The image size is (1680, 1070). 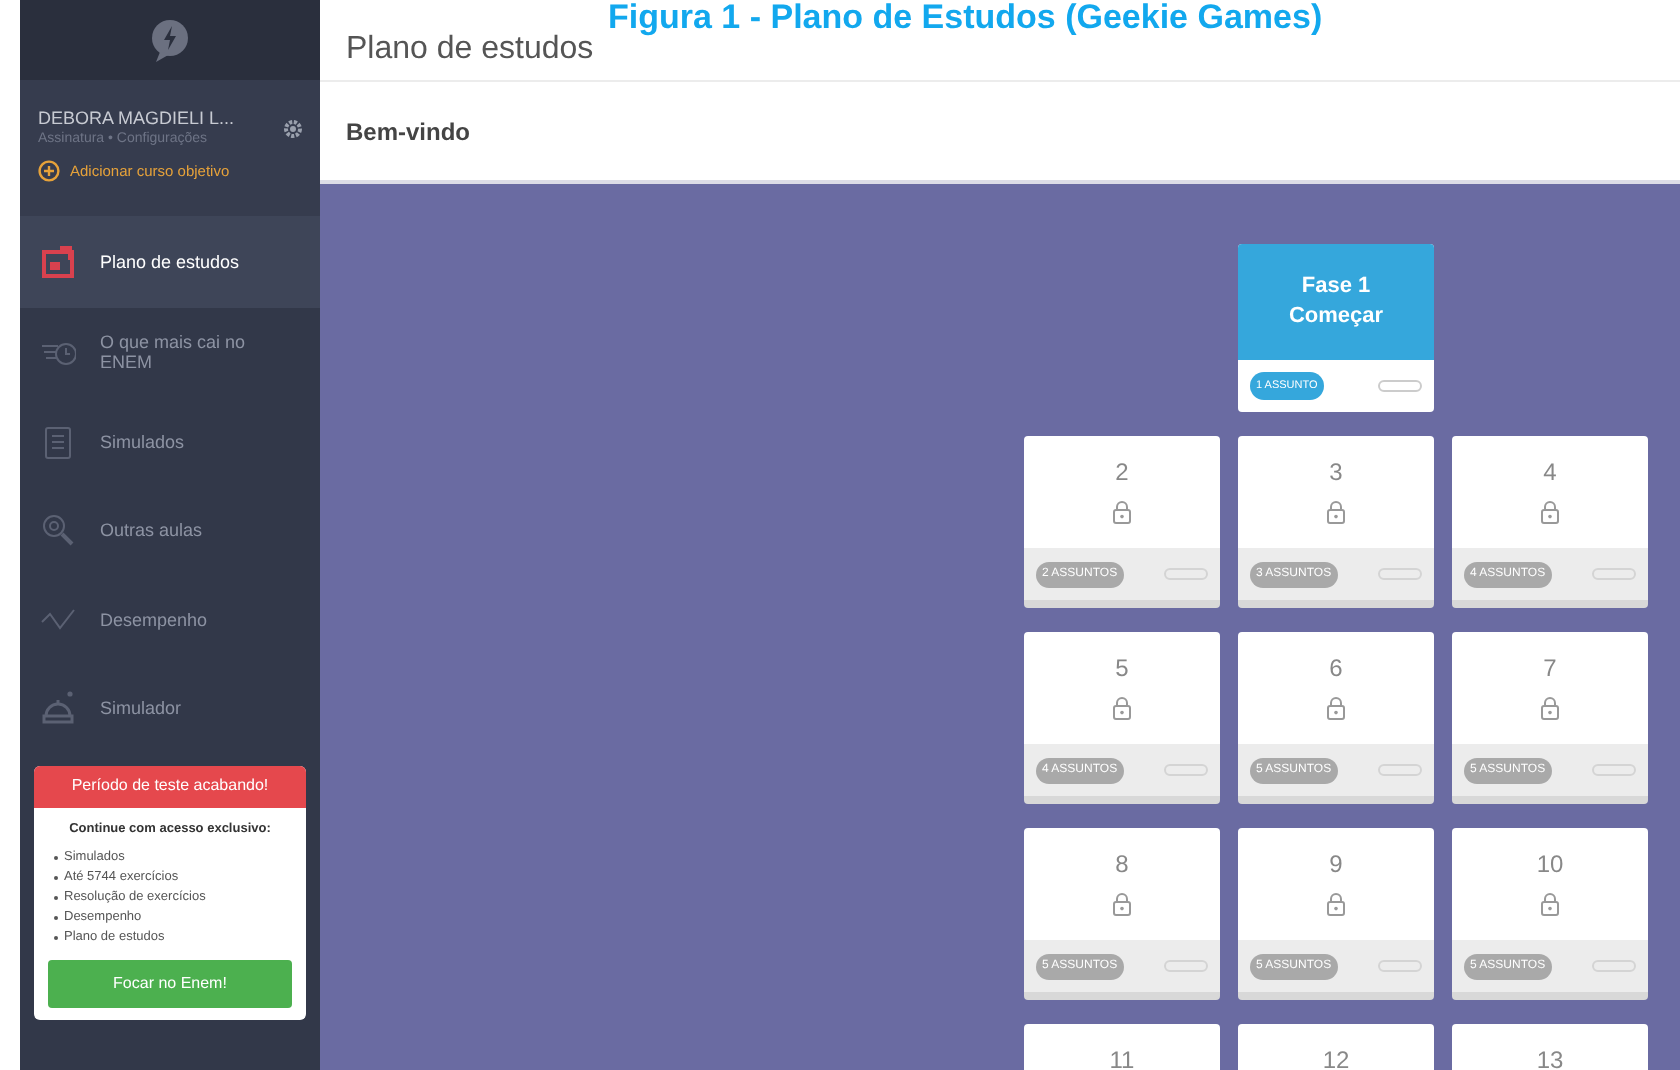 I want to click on settings-icon, so click(x=293, y=129).